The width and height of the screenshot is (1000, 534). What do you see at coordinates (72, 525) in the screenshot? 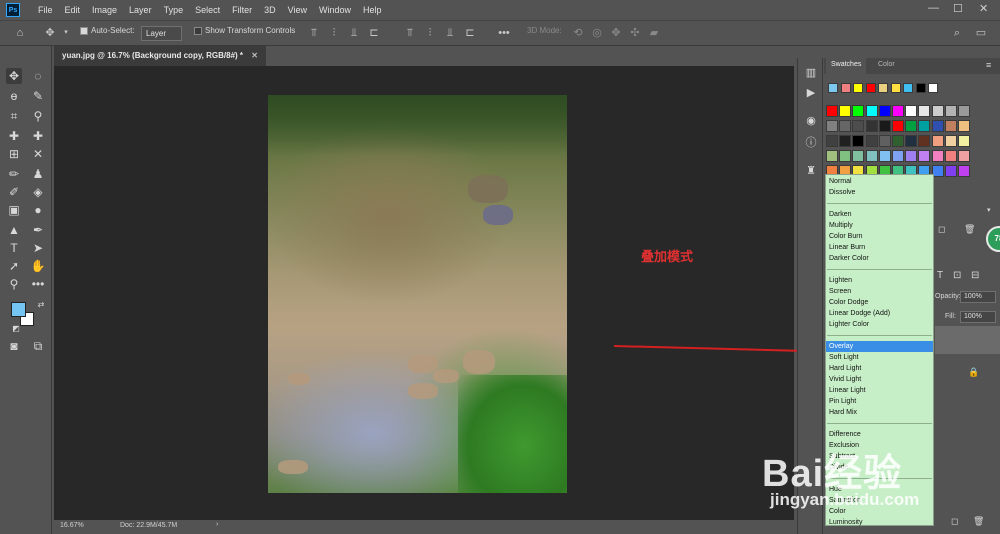
I see `zoom-level: 16.67%` at bounding box center [72, 525].